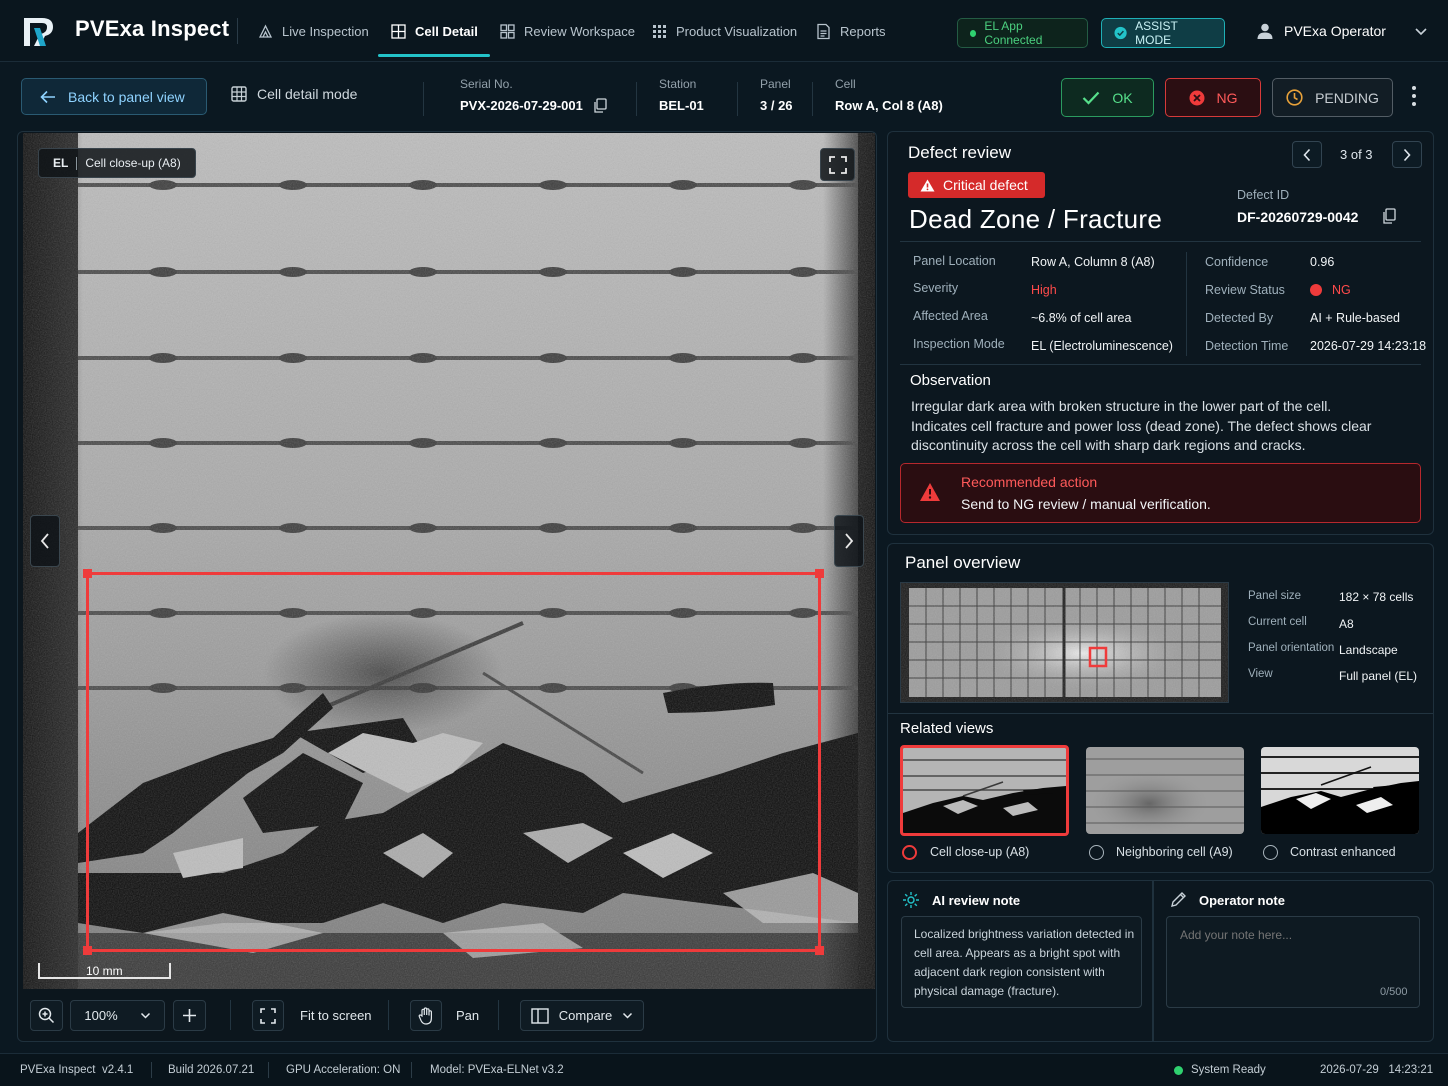 Image resolution: width=1448 pixels, height=1086 pixels. I want to click on plus-icon, so click(189, 1015).